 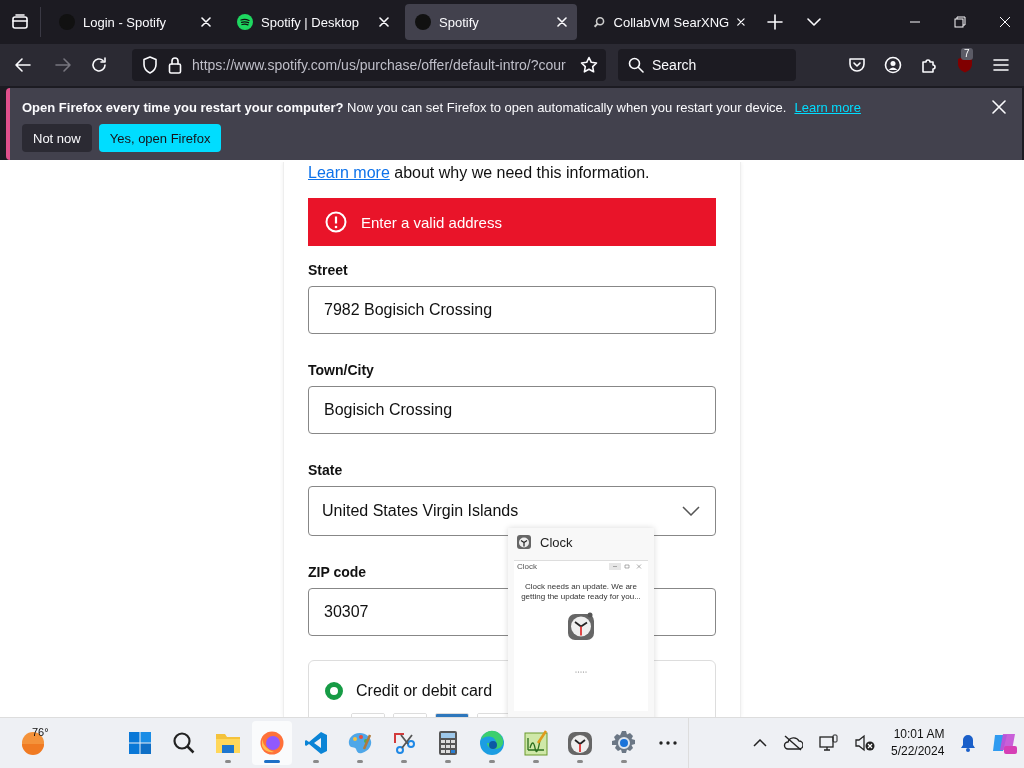 I want to click on gear-icon, so click(x=624, y=743).